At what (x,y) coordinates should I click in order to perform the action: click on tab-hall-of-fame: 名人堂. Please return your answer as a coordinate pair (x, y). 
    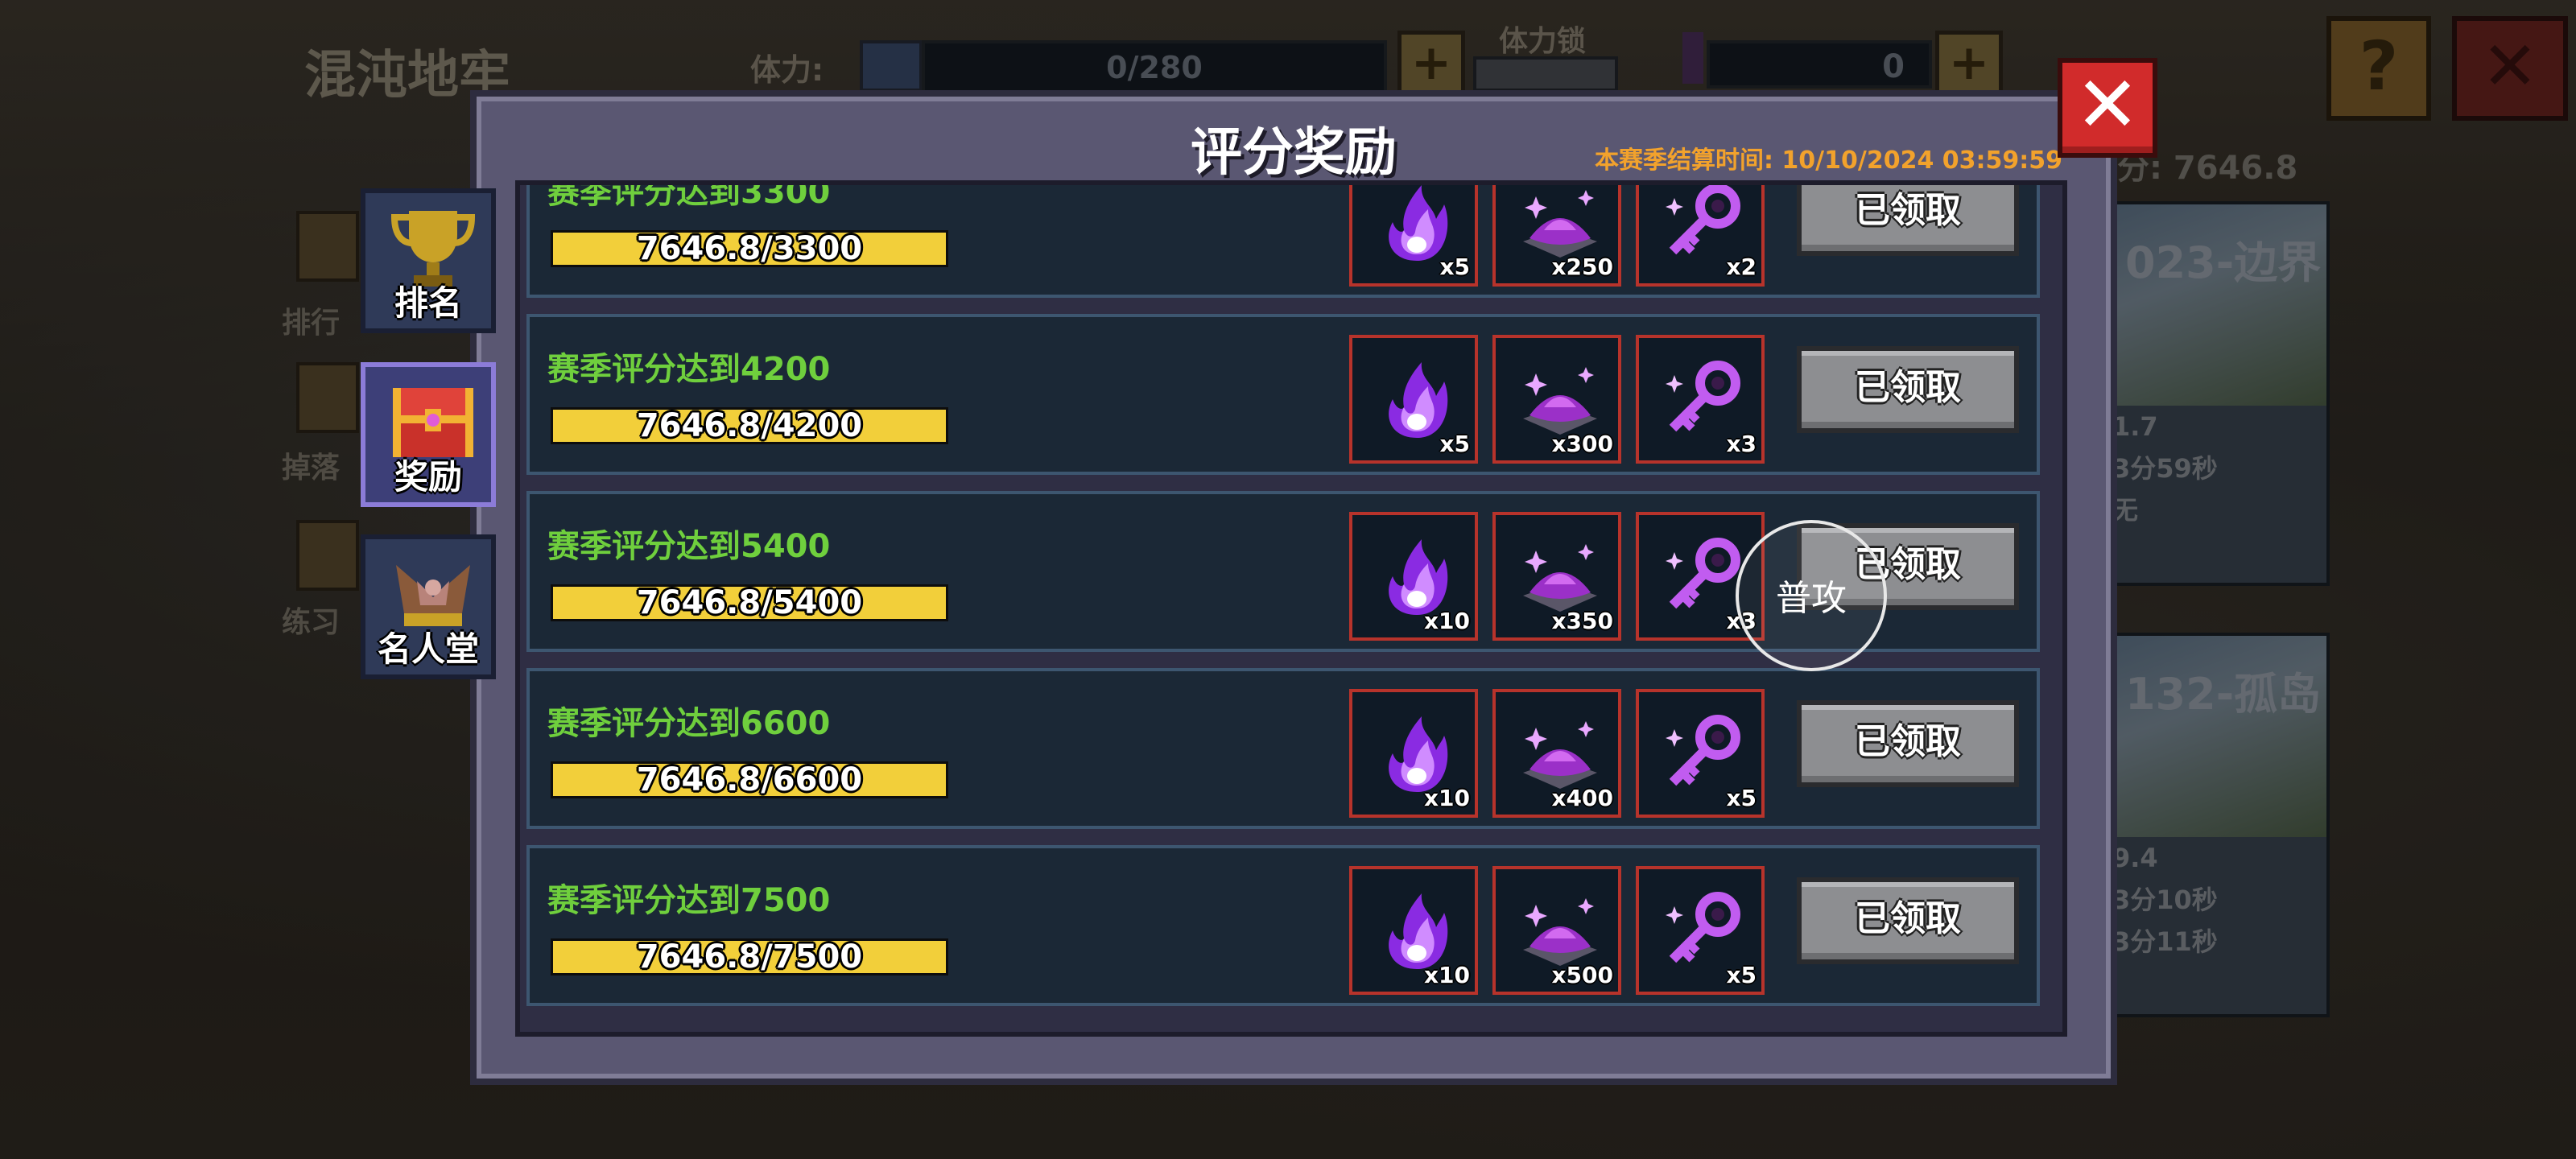
    Looking at the image, I should click on (428, 606).